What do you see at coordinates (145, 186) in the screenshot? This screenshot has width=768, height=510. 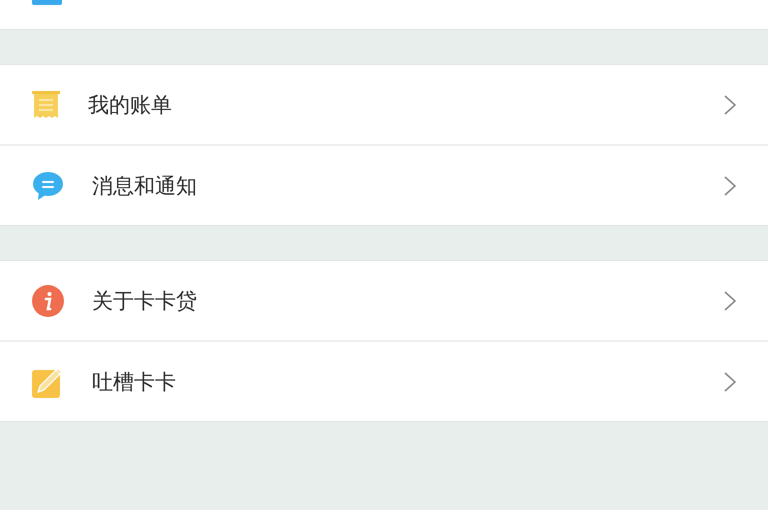 I see `menu-item-label: 消息和通知` at bounding box center [145, 186].